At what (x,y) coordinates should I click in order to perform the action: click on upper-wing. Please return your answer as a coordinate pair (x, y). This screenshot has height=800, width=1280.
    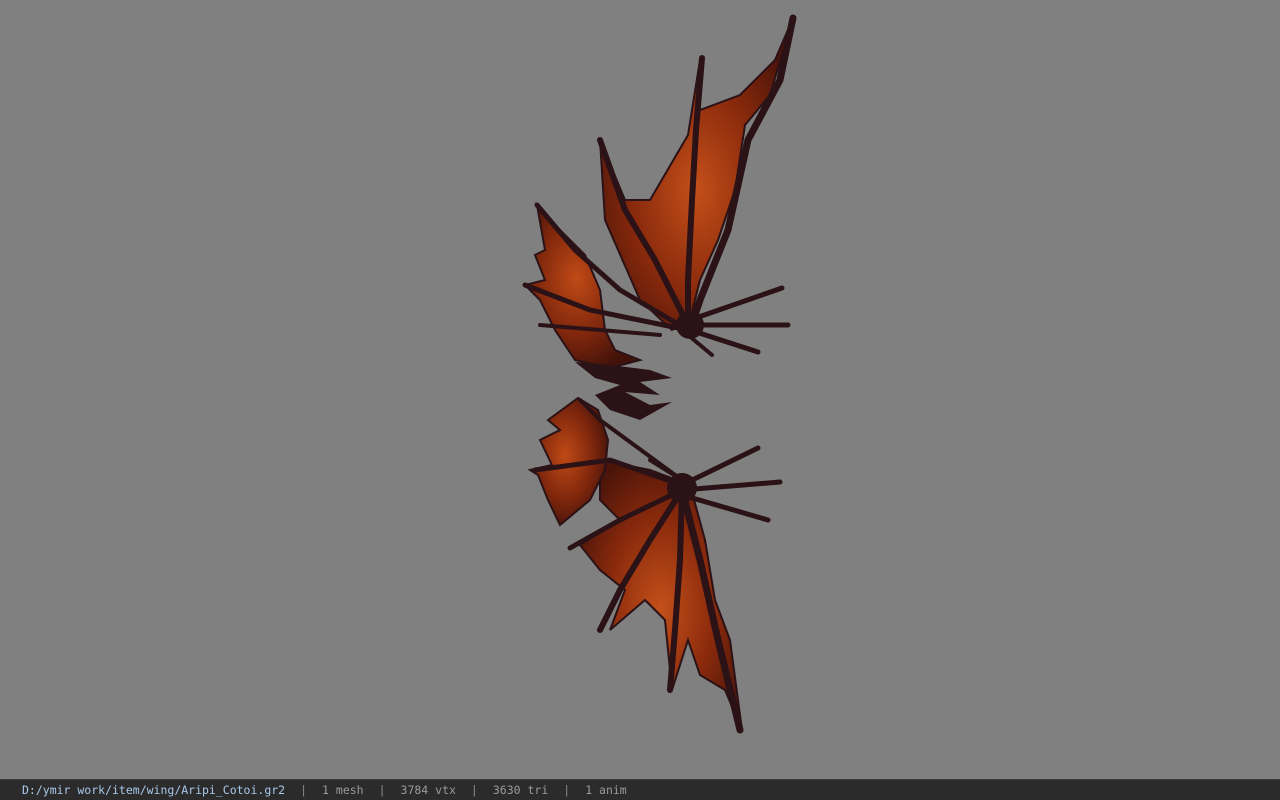
    Looking at the image, I should click on (659, 192).